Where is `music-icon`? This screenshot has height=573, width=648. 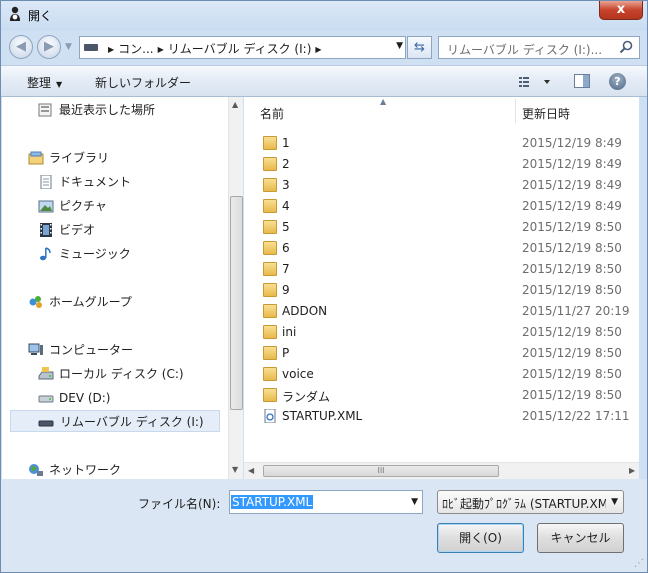
music-icon is located at coordinates (45, 254).